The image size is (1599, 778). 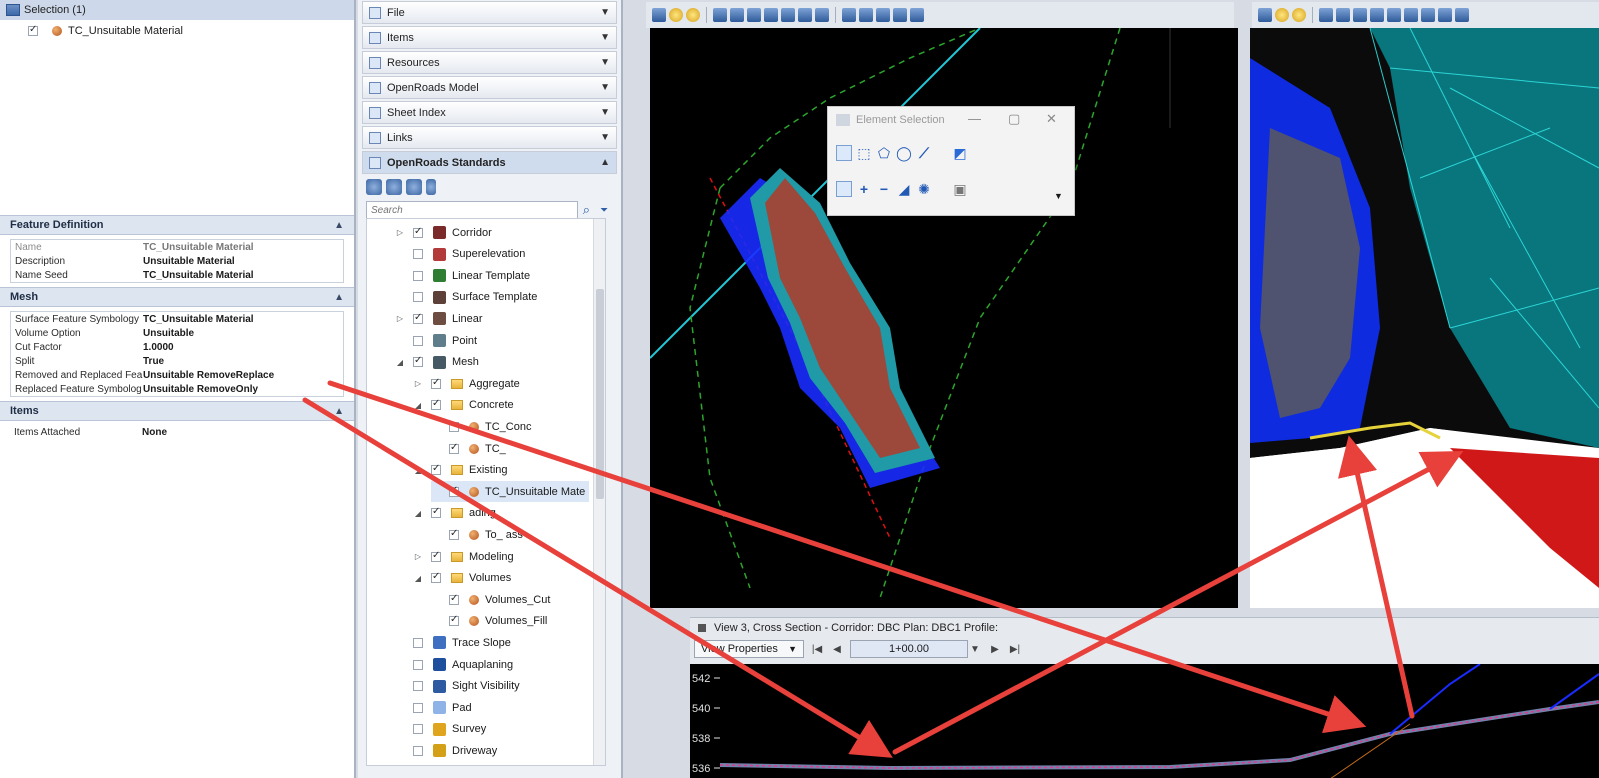 What do you see at coordinates (33, 30) in the screenshot?
I see `selection-item-checkbox` at bounding box center [33, 30].